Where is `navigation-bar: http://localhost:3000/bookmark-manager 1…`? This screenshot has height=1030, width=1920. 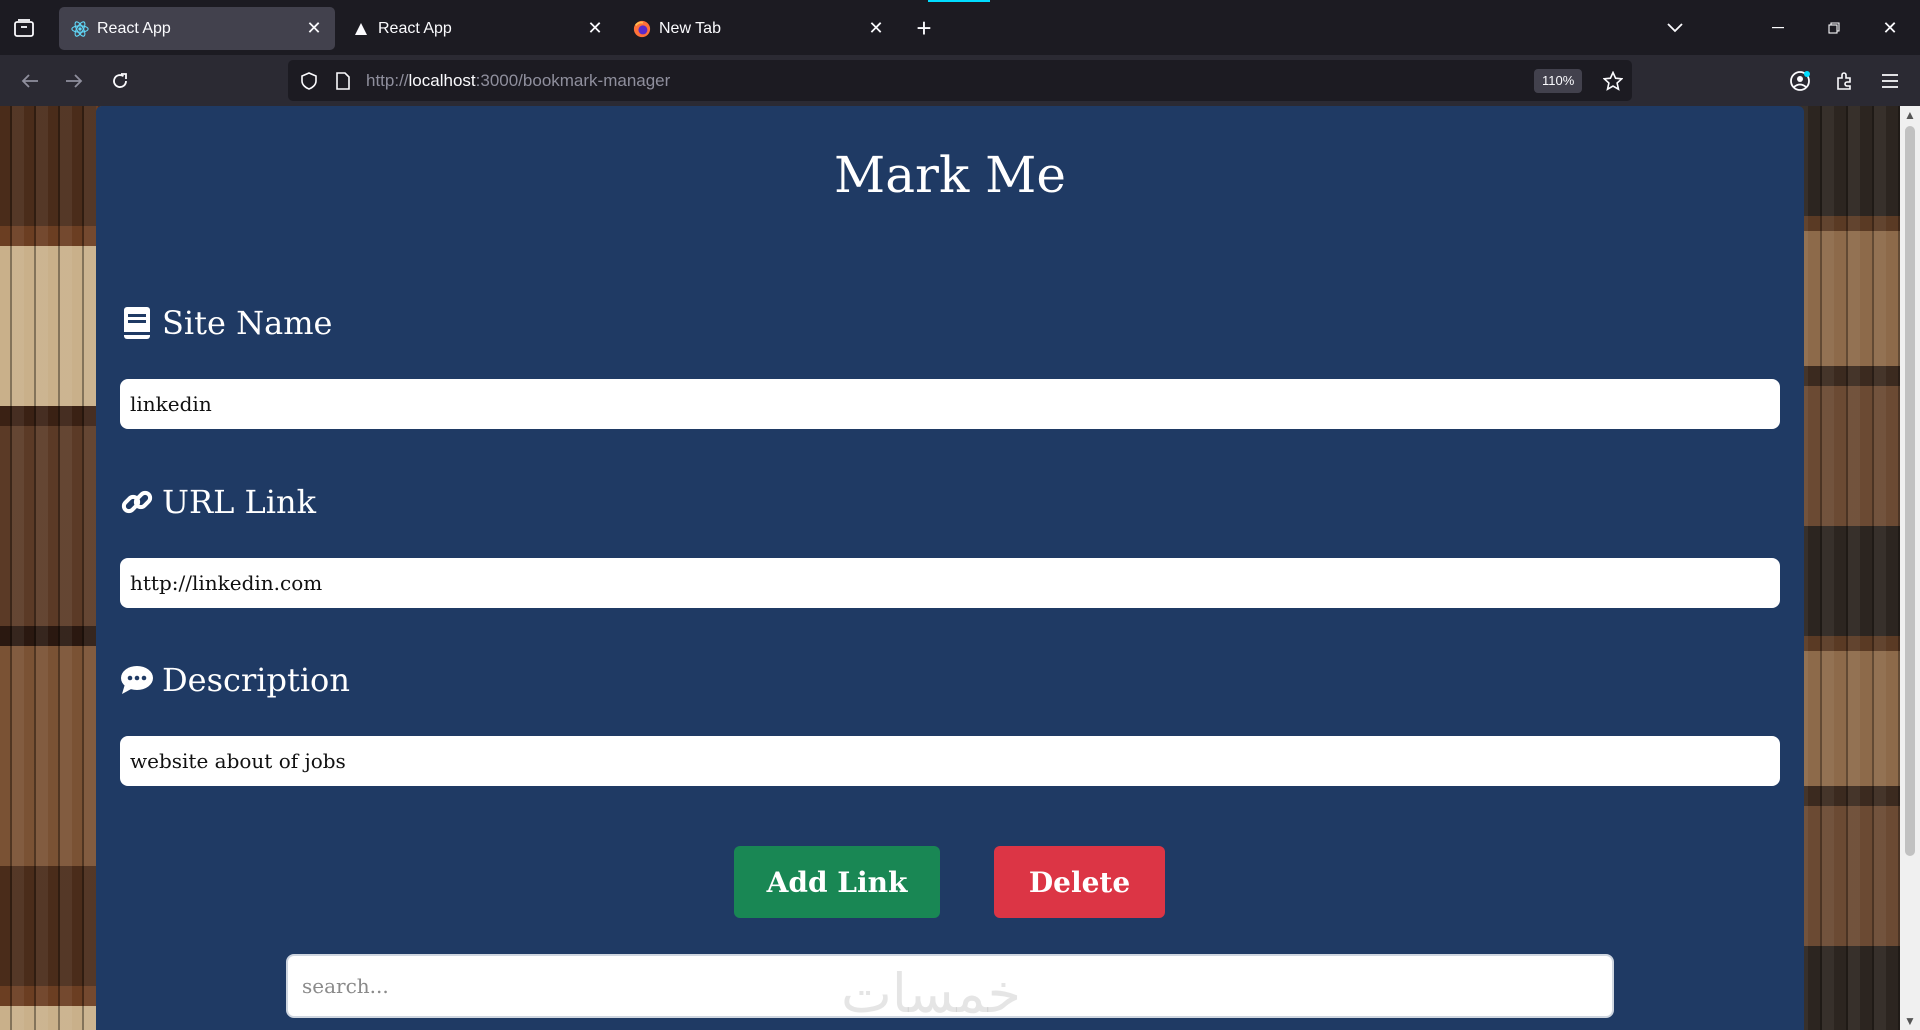
navigation-bar: http://localhost:3000/bookmark-manager 1… is located at coordinates (960, 80).